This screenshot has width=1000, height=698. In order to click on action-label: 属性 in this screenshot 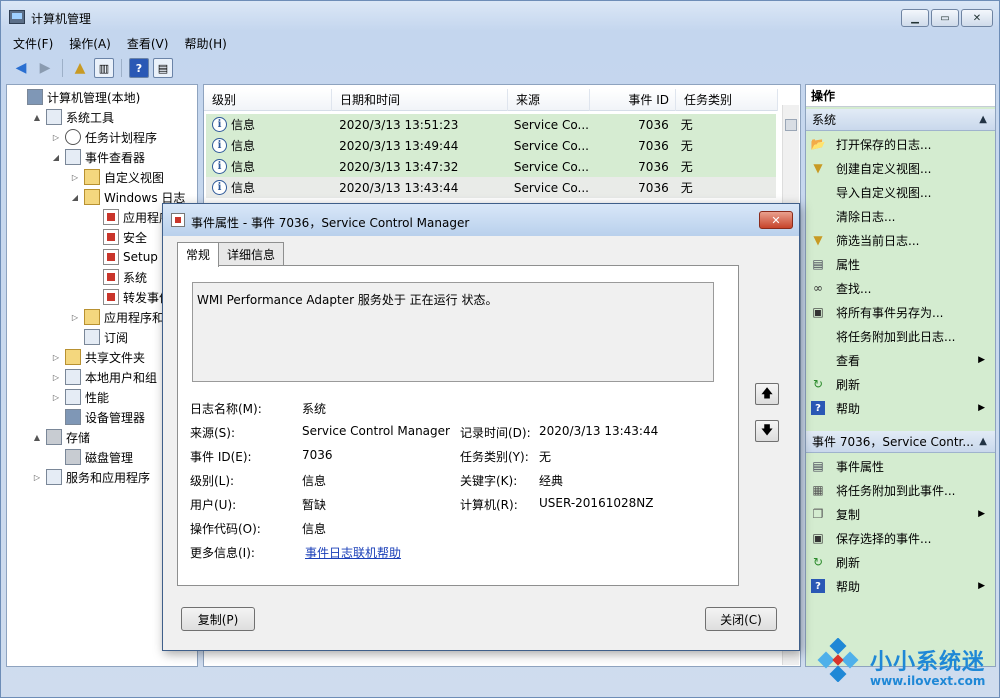, I will do `click(848, 264)`.